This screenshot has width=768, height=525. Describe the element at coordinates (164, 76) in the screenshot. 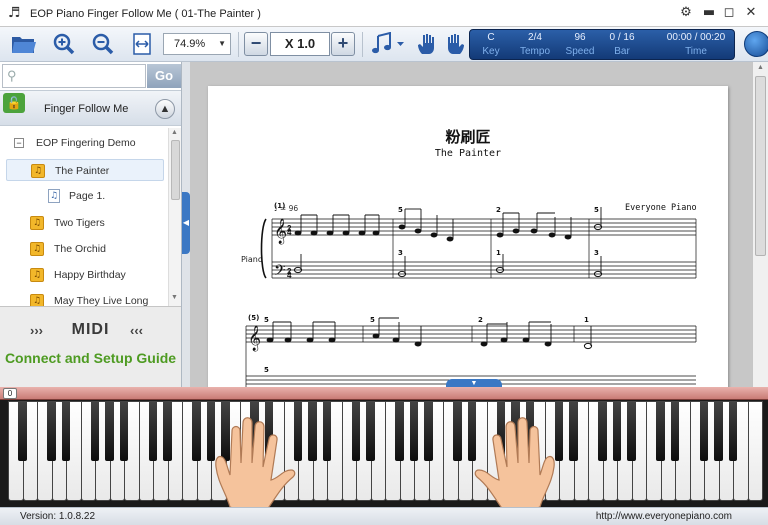

I see `go-button: Go` at that location.